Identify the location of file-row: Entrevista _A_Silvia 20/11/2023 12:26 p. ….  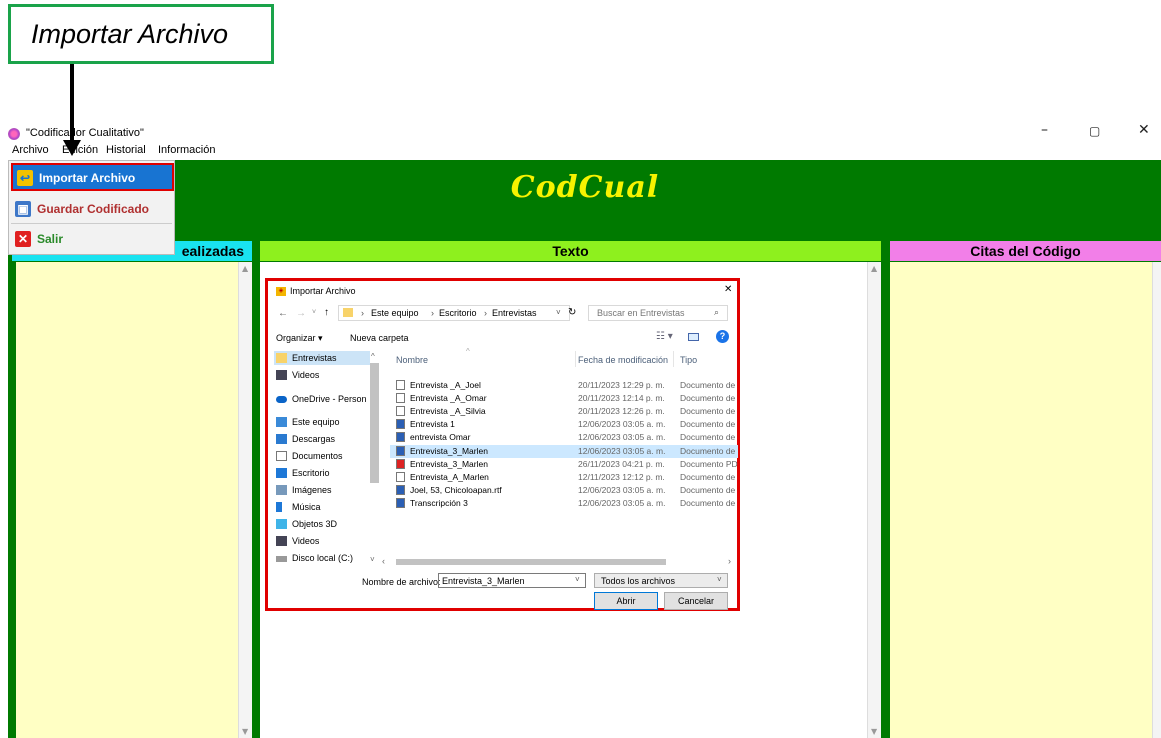
(564, 411).